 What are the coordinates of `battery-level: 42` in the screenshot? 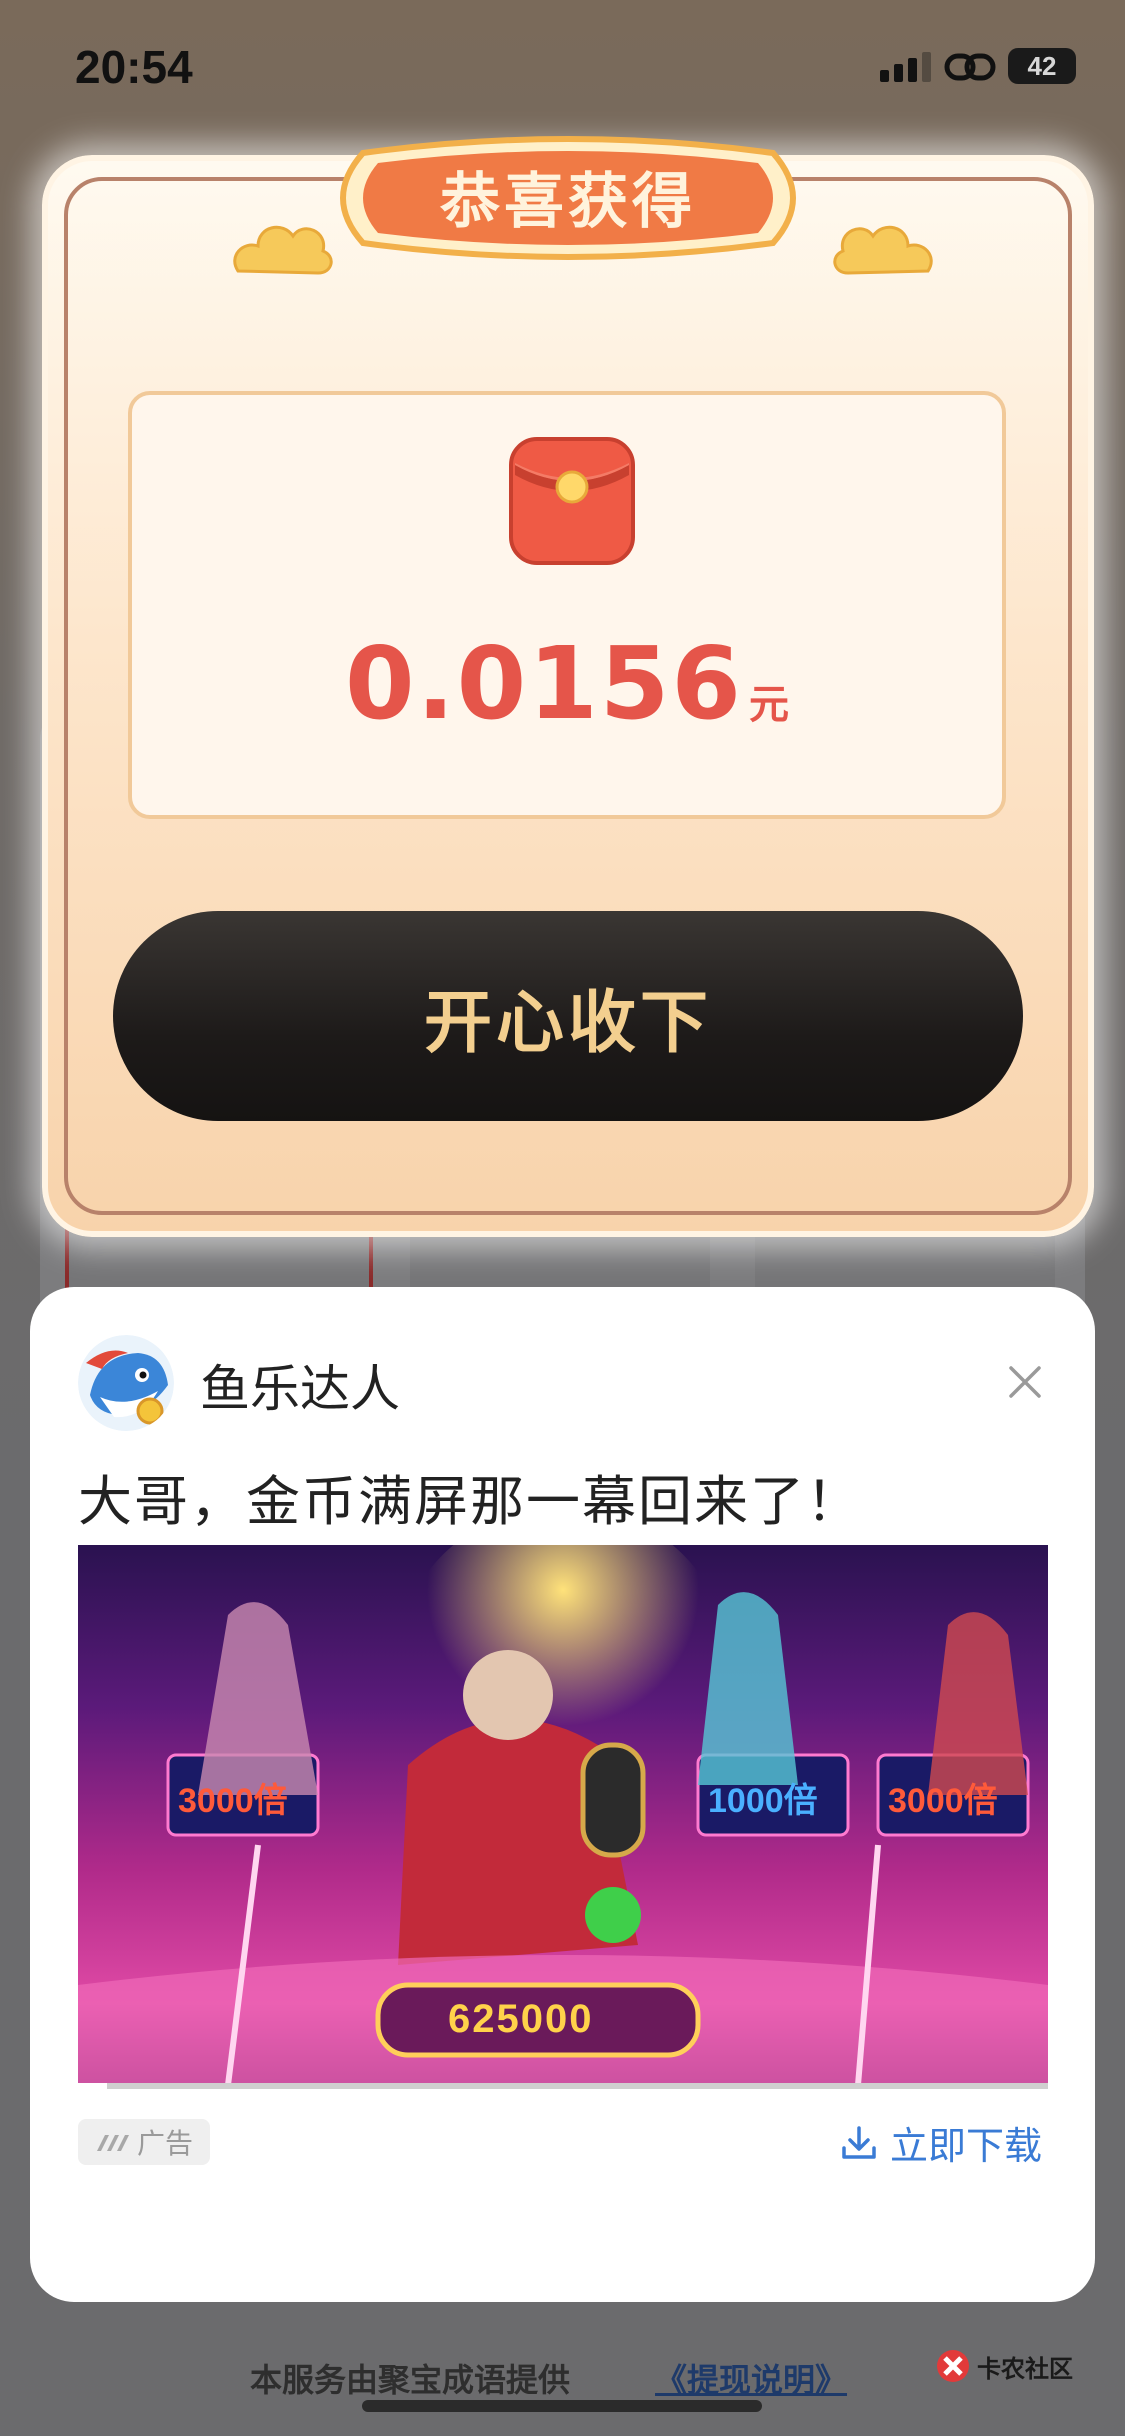 It's located at (1042, 65).